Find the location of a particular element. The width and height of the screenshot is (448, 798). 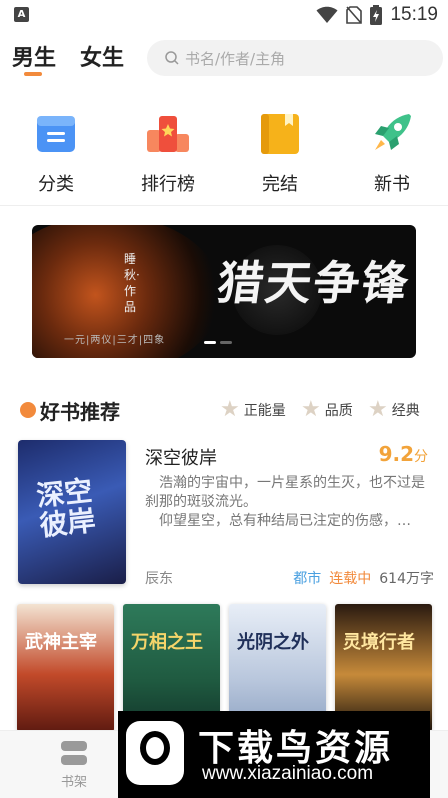

no-sim-icon is located at coordinates (354, 15).